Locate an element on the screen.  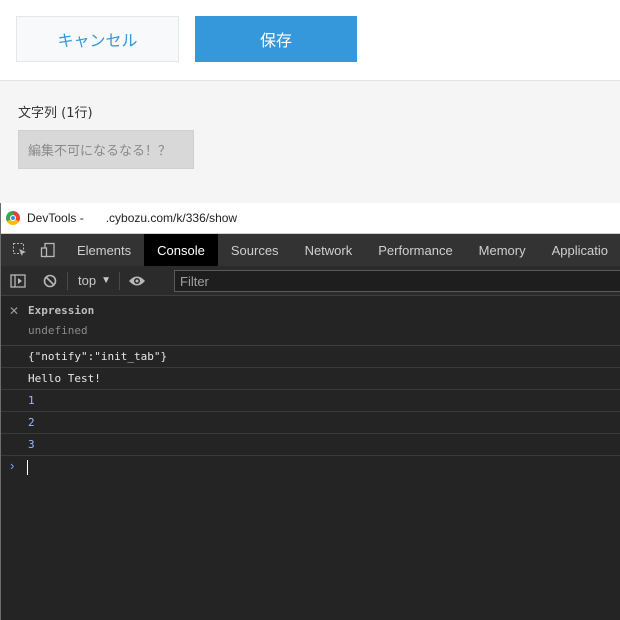
chrome-icon is located at coordinates (13, 218).